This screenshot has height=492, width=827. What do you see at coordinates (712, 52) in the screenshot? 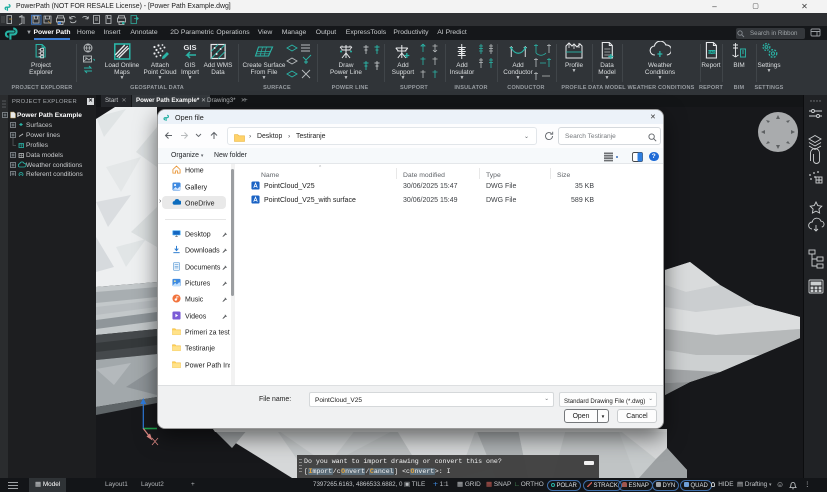
I see `svg-text: SAG` at bounding box center [712, 52].